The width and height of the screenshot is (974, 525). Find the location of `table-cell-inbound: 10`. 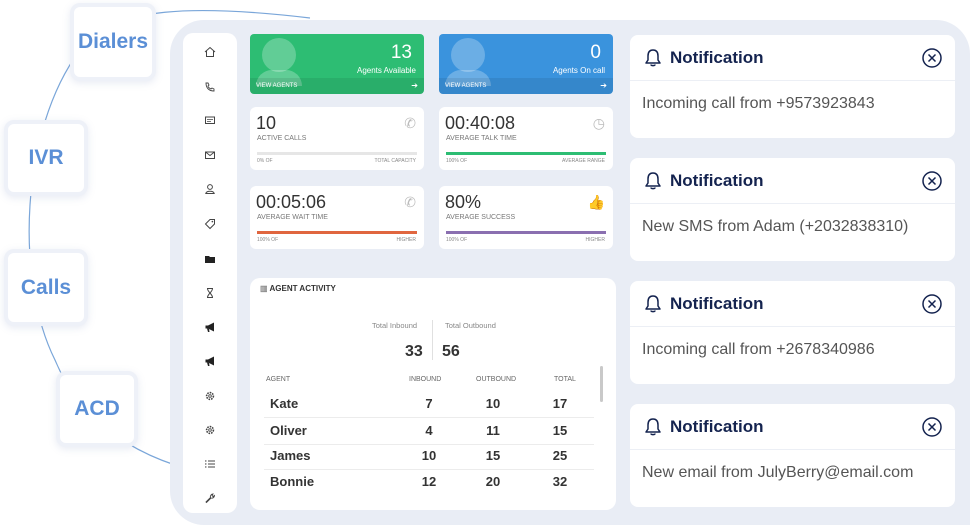

table-cell-inbound: 10 is located at coordinates (429, 455).